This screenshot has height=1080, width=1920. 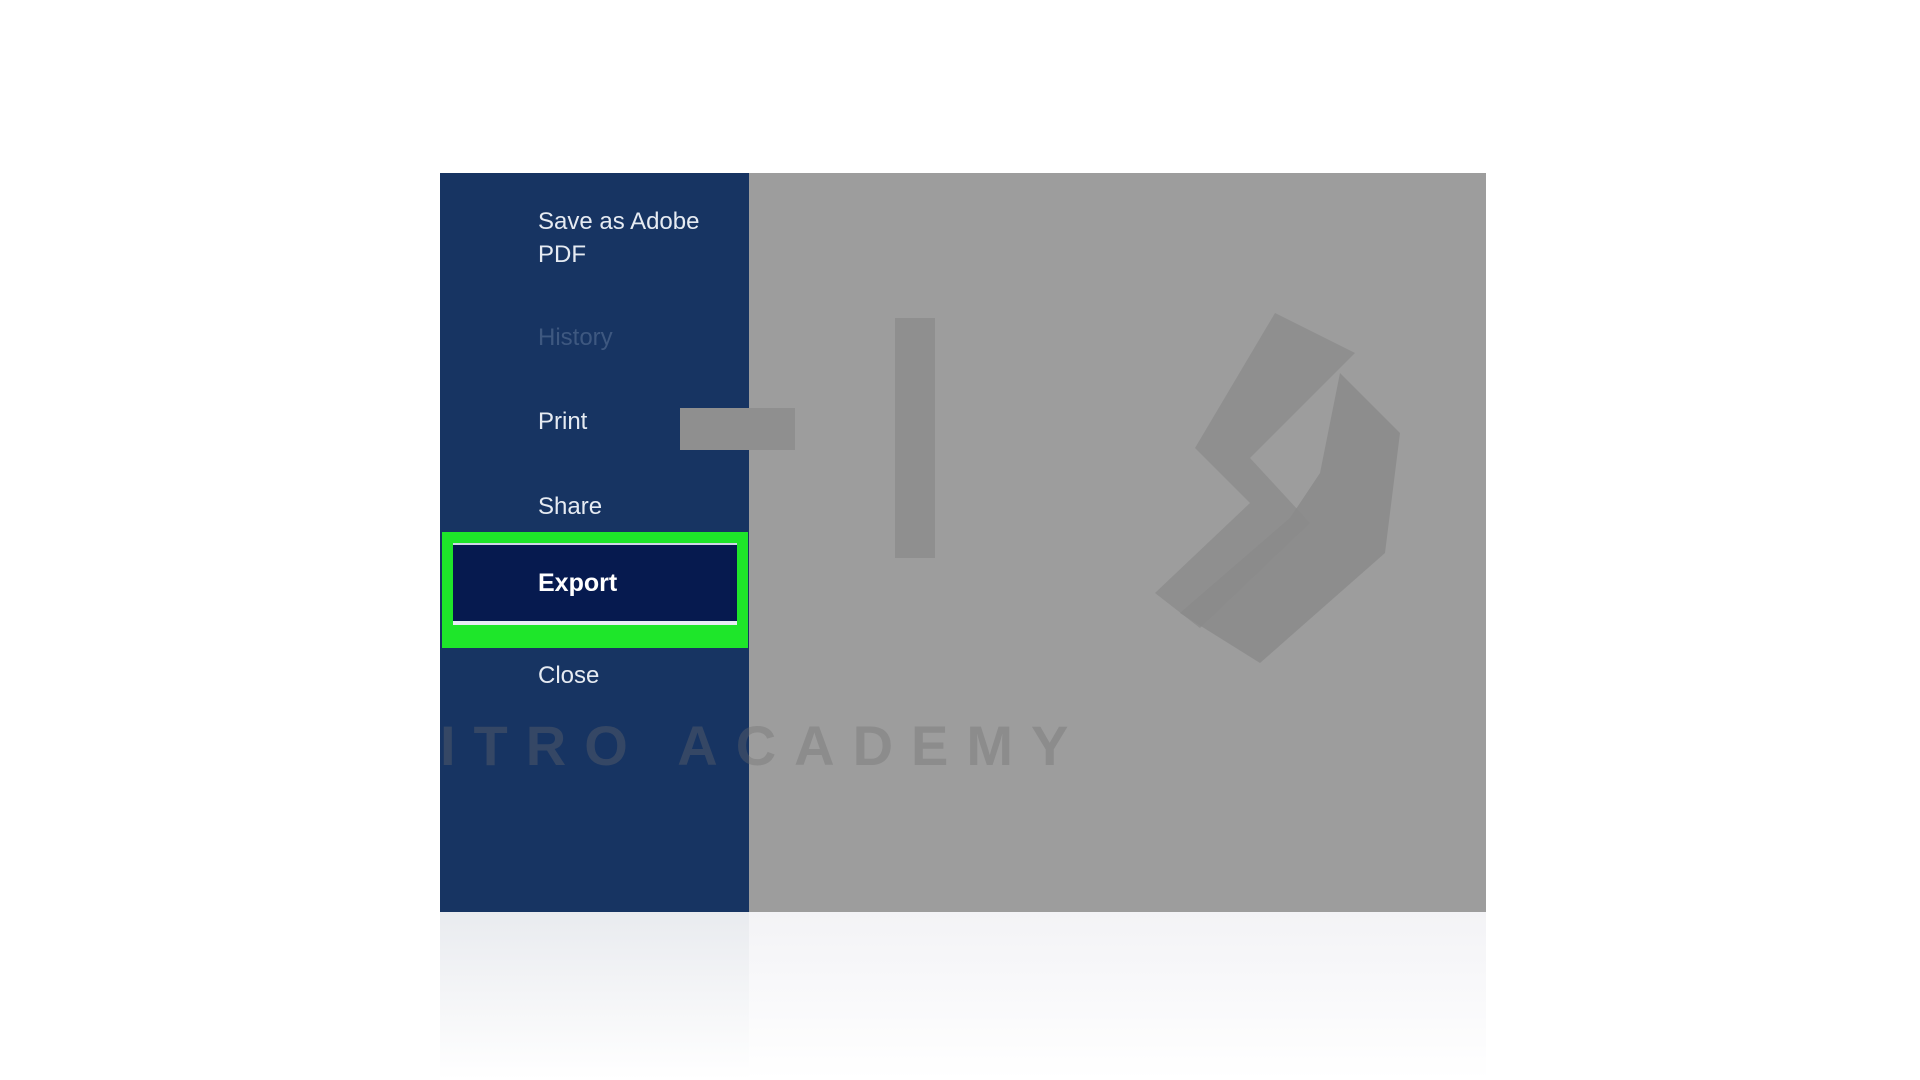 I want to click on menu-item-history: History, so click(x=575, y=337).